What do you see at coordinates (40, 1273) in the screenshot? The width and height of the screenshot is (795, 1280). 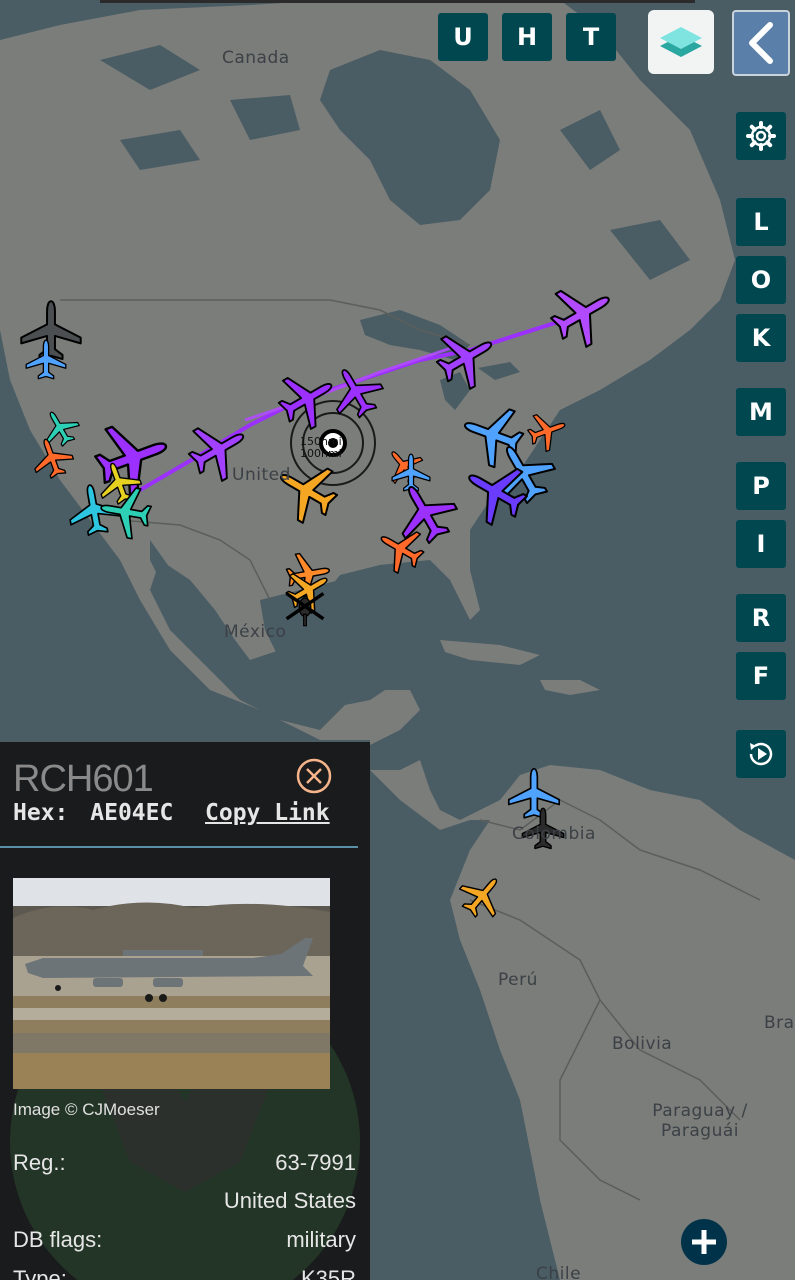 I see `type-label: Type:` at bounding box center [40, 1273].